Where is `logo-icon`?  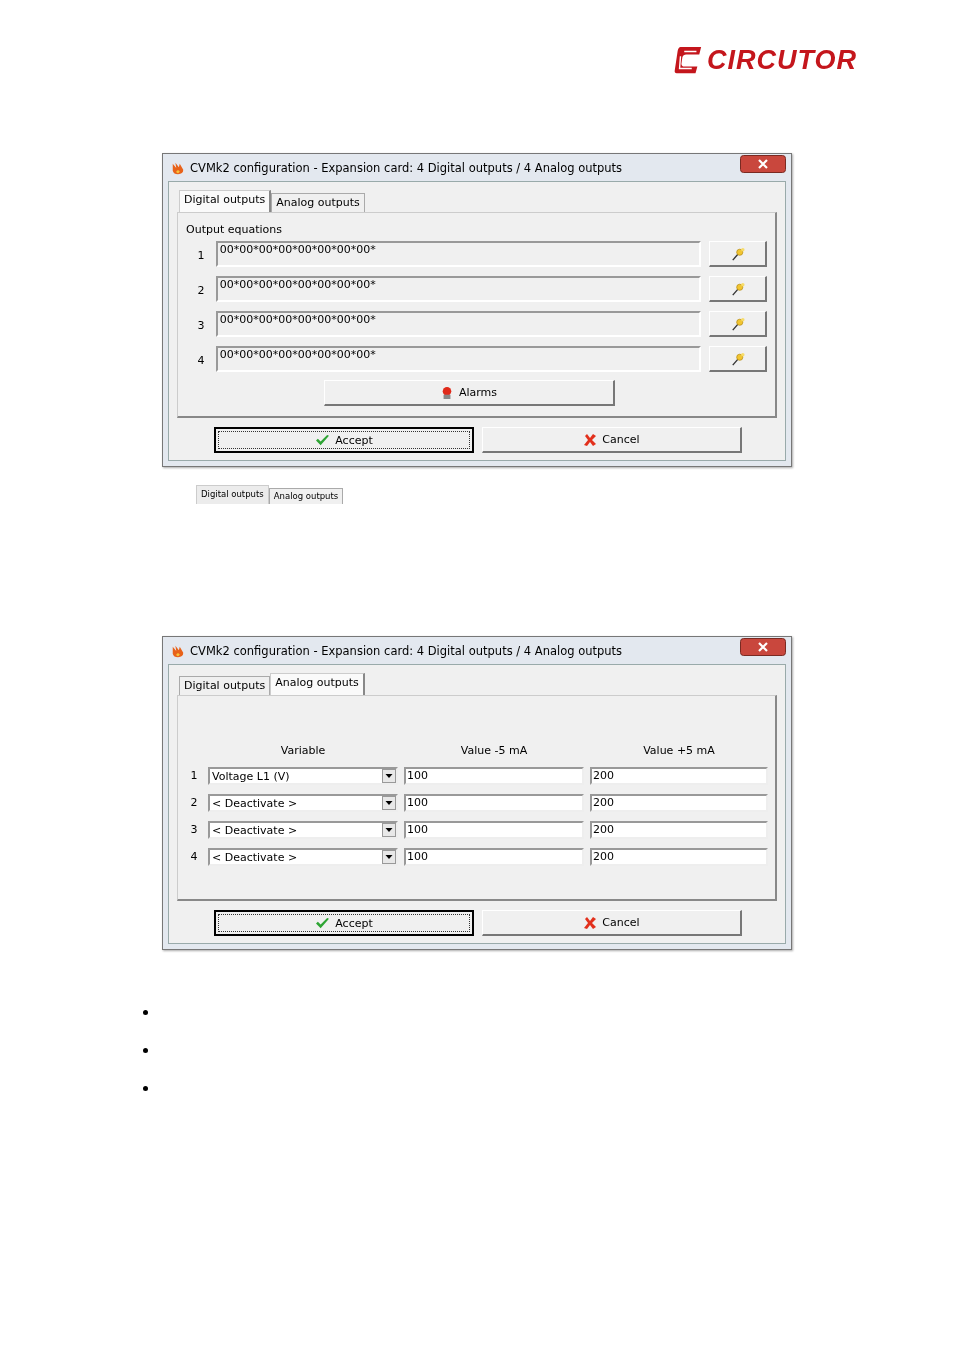 logo-icon is located at coordinates (688, 60).